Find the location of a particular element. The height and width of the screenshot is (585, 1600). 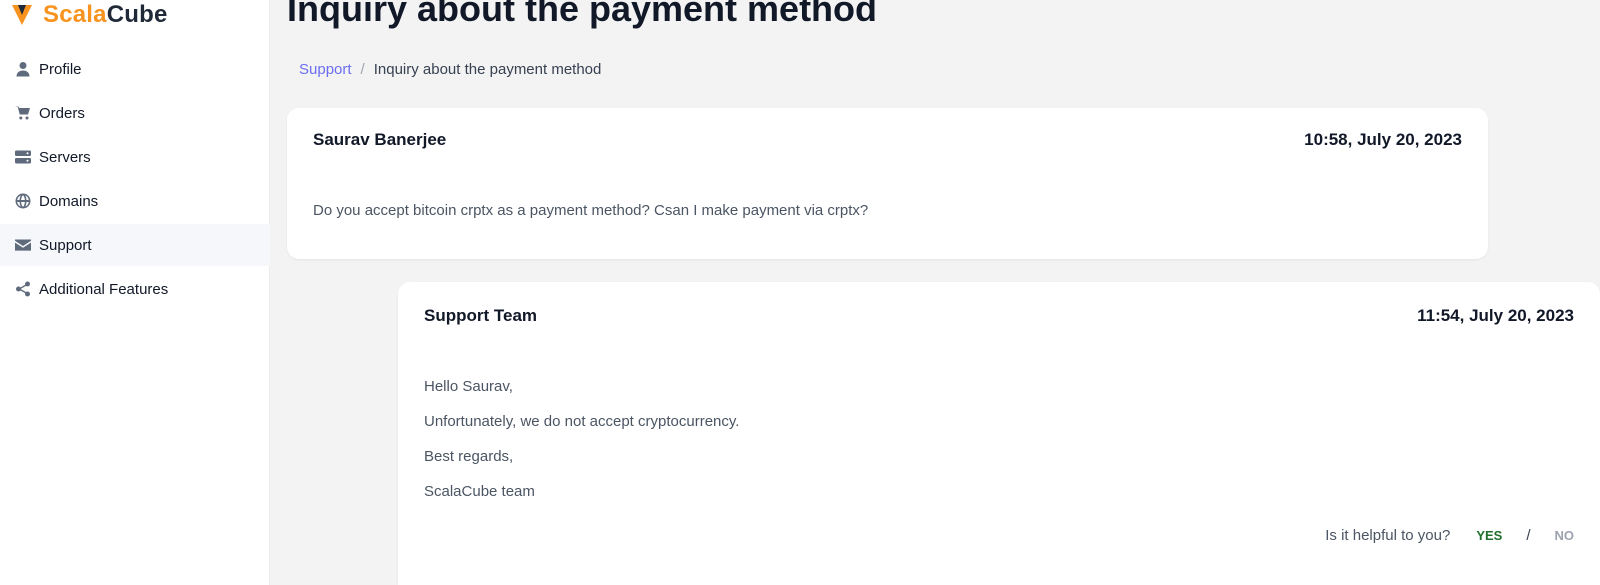

logo: ScalaCube is located at coordinates (89, 15).